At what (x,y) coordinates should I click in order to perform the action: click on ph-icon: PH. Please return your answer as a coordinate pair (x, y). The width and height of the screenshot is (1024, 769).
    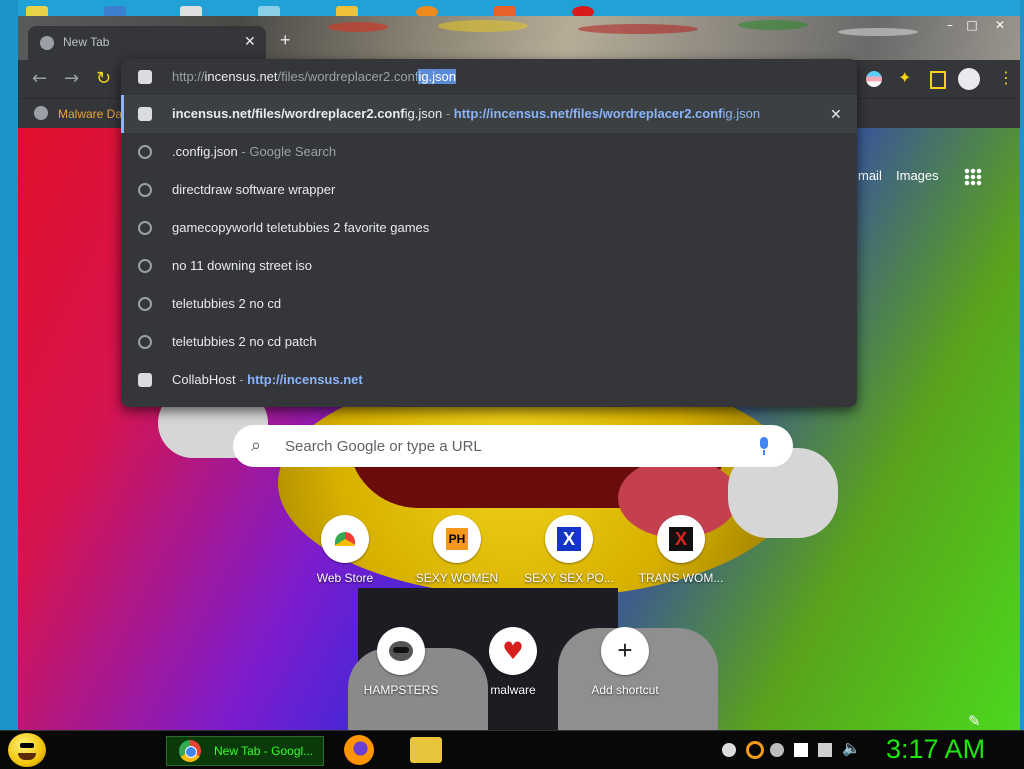
    Looking at the image, I should click on (457, 539).